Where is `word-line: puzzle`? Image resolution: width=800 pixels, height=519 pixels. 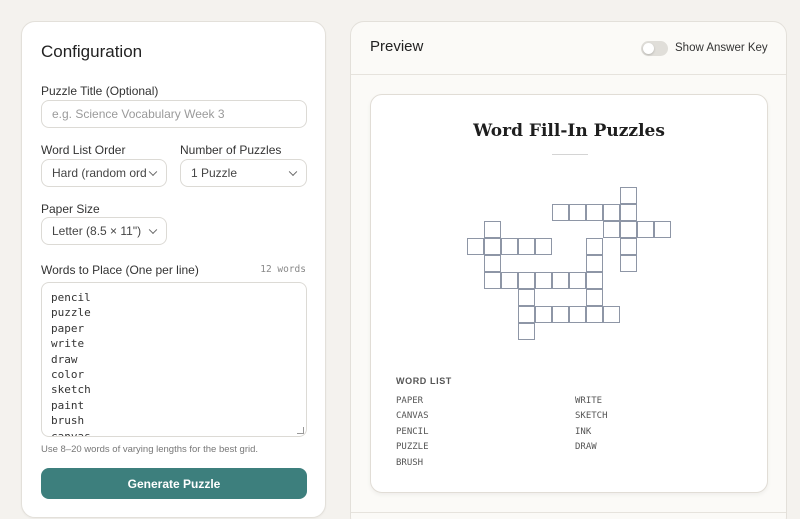 word-line: puzzle is located at coordinates (71, 313).